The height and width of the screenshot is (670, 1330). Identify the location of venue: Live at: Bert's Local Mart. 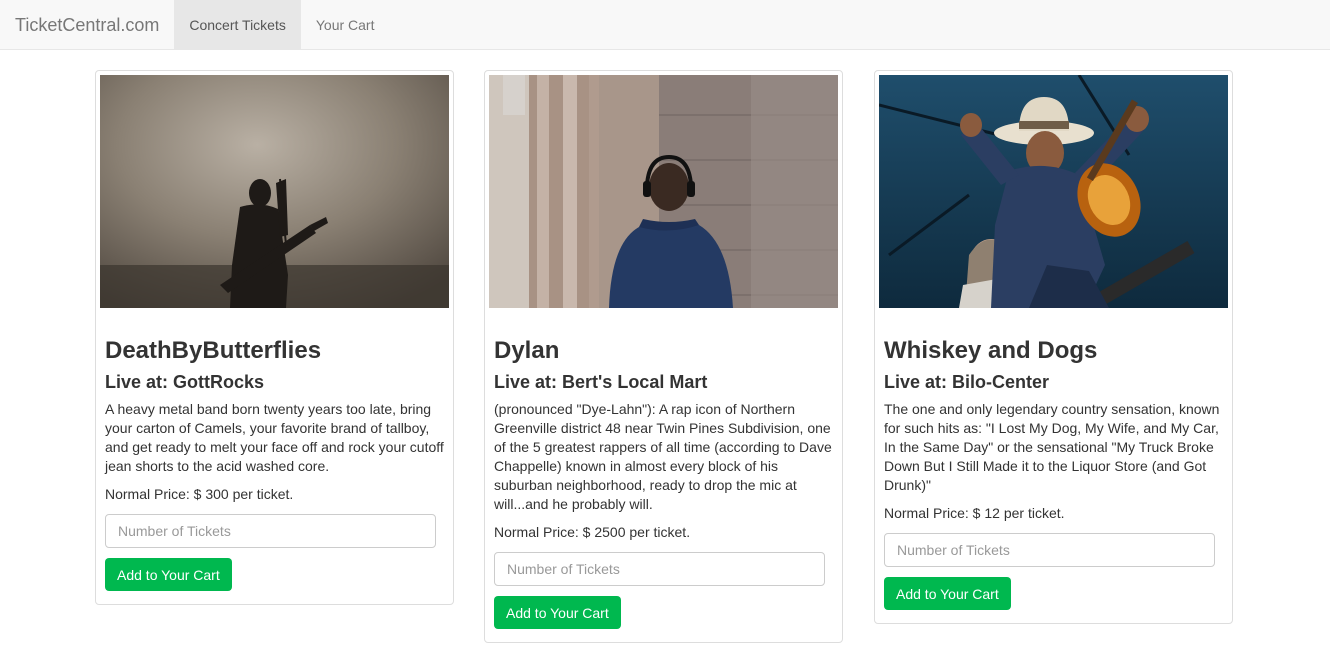
(601, 382).